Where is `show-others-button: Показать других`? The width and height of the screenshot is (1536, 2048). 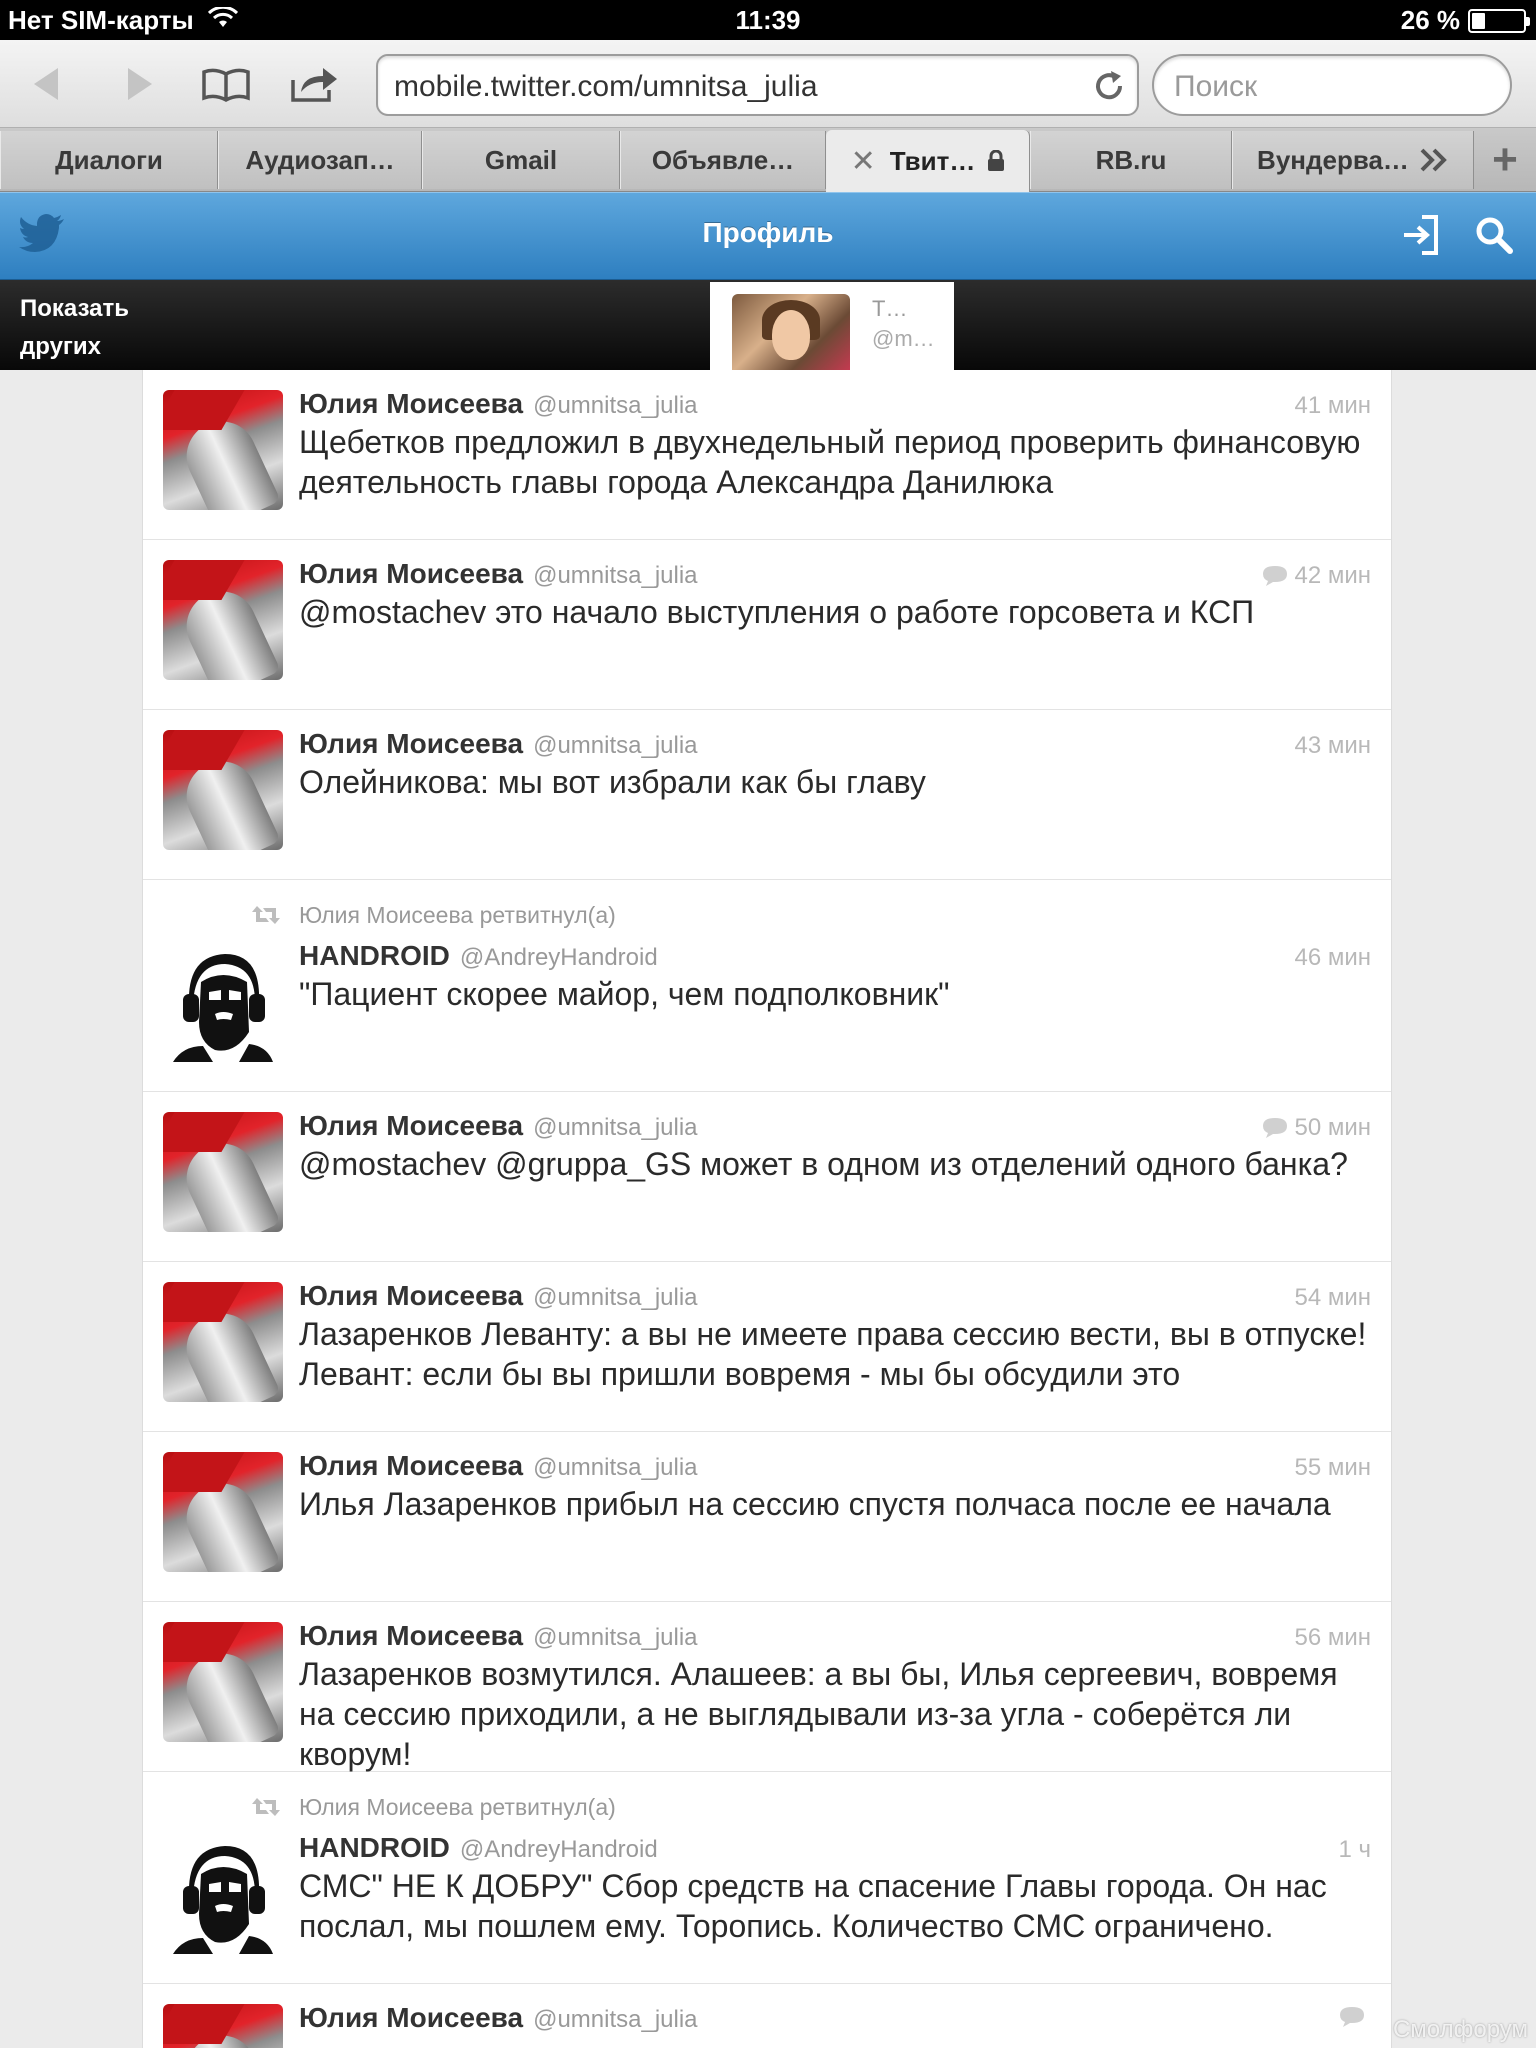 show-others-button: Показать других is located at coordinates (100, 328).